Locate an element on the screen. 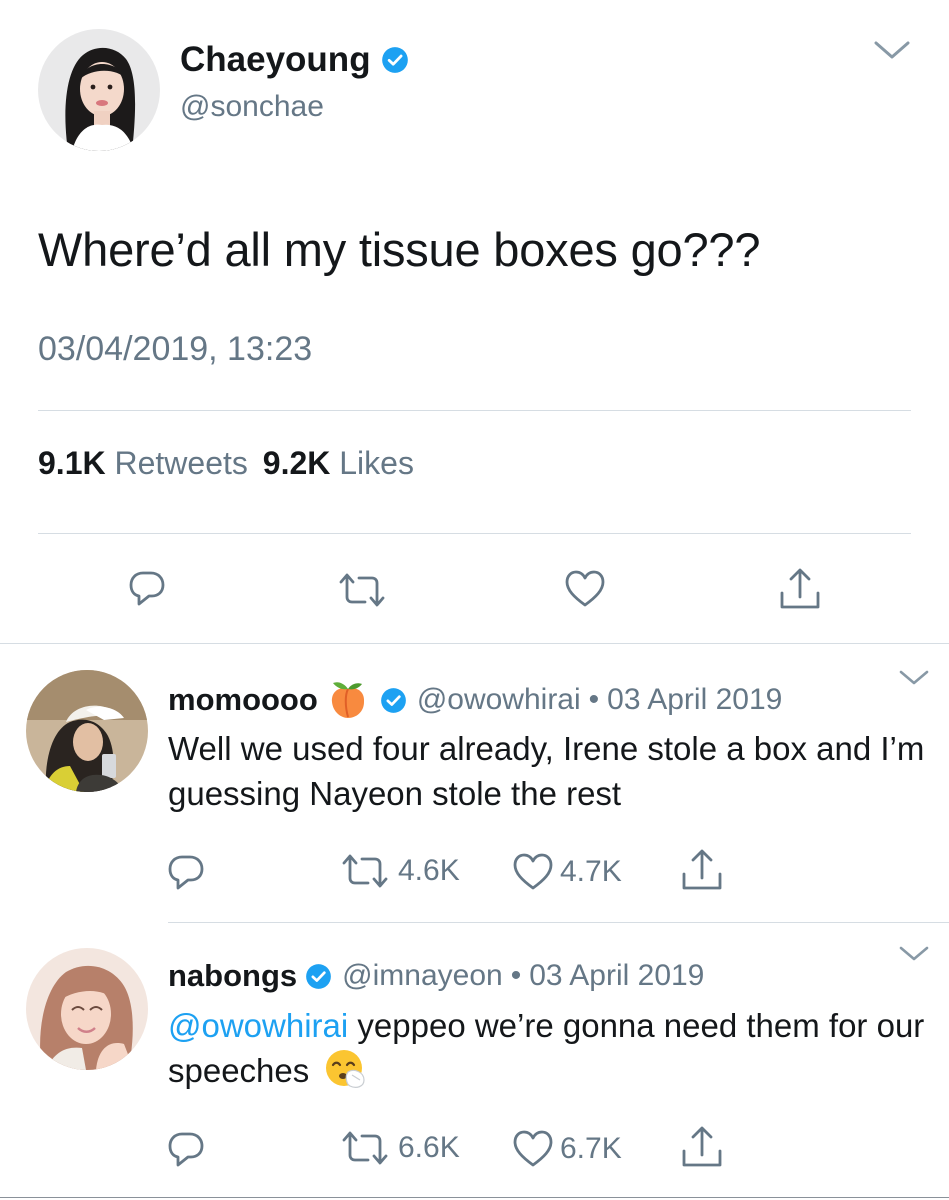  sneezing-face-emoji-icon is located at coordinates (345, 1074).